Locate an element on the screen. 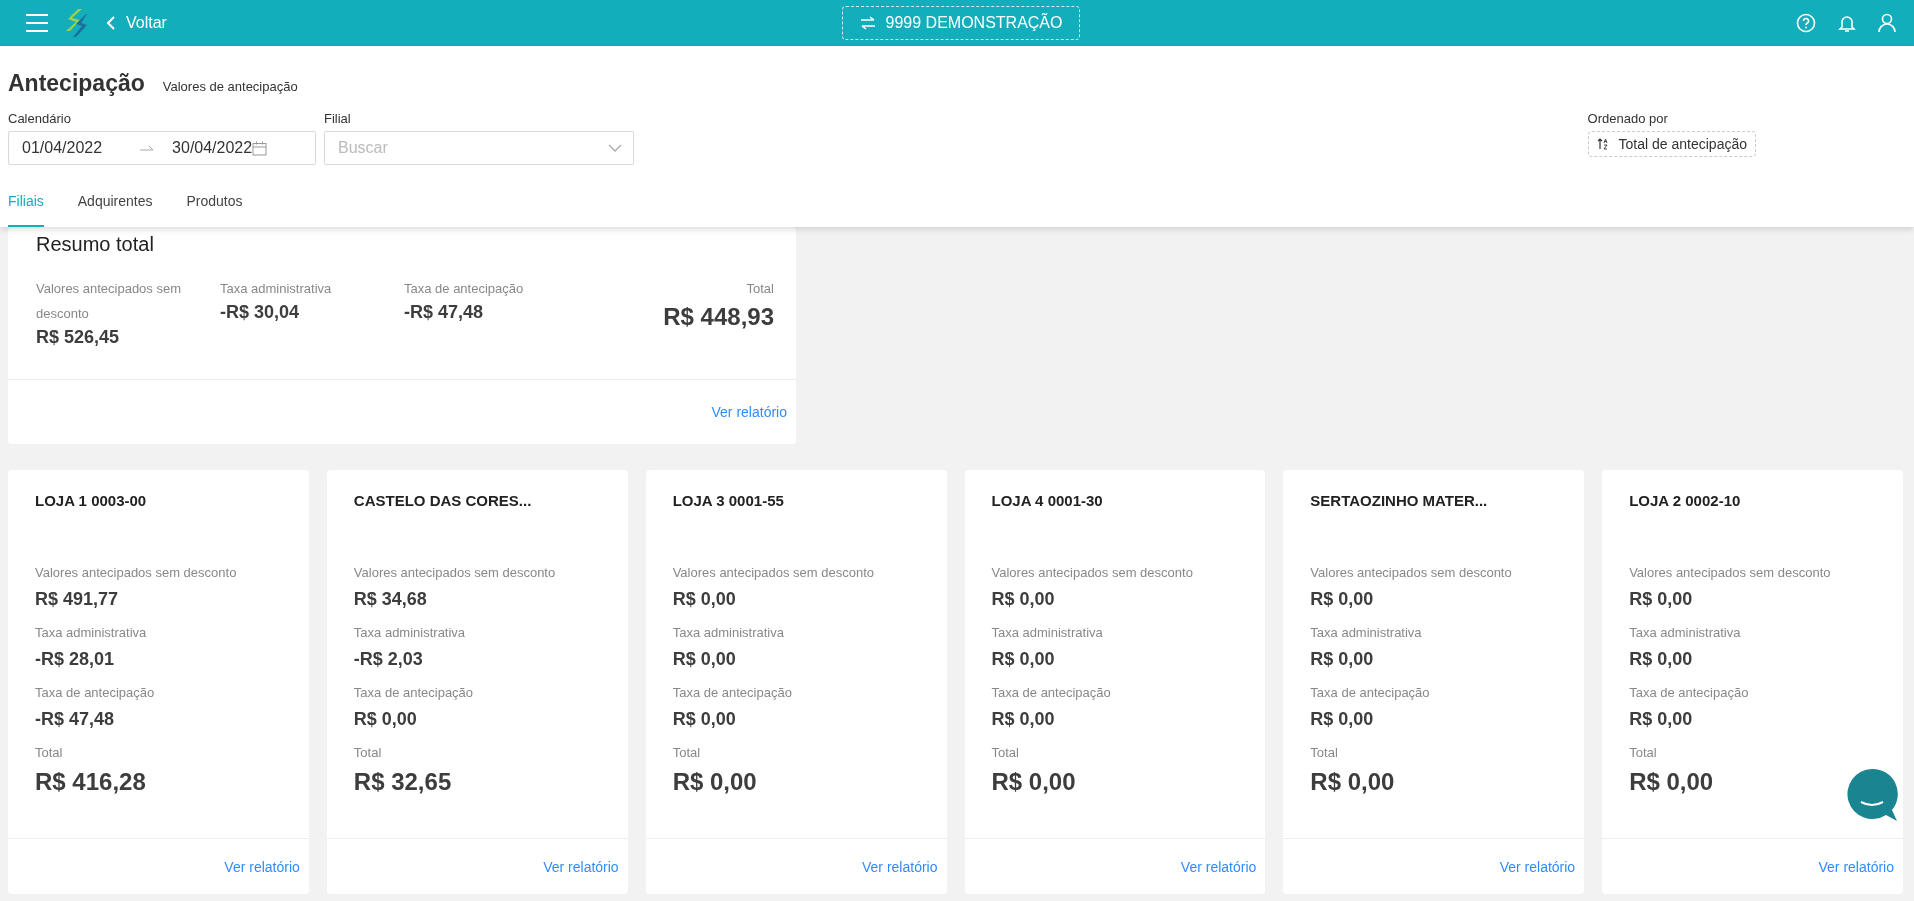  total-value: R$ 448,93 is located at coordinates (718, 317).